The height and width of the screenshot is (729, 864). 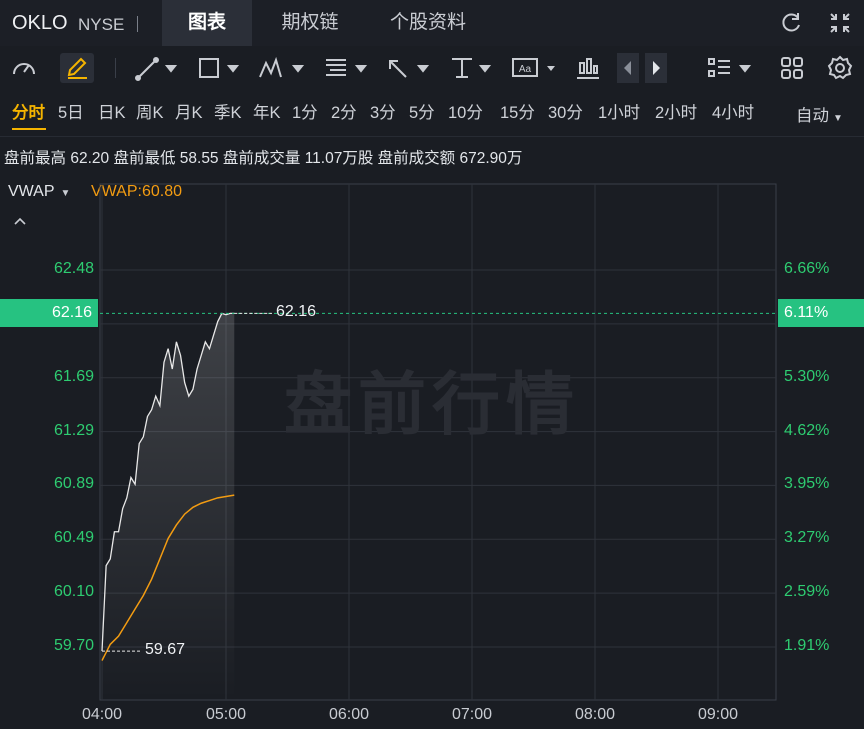 I want to click on pct-tick-label: 4.62%, so click(x=807, y=430).